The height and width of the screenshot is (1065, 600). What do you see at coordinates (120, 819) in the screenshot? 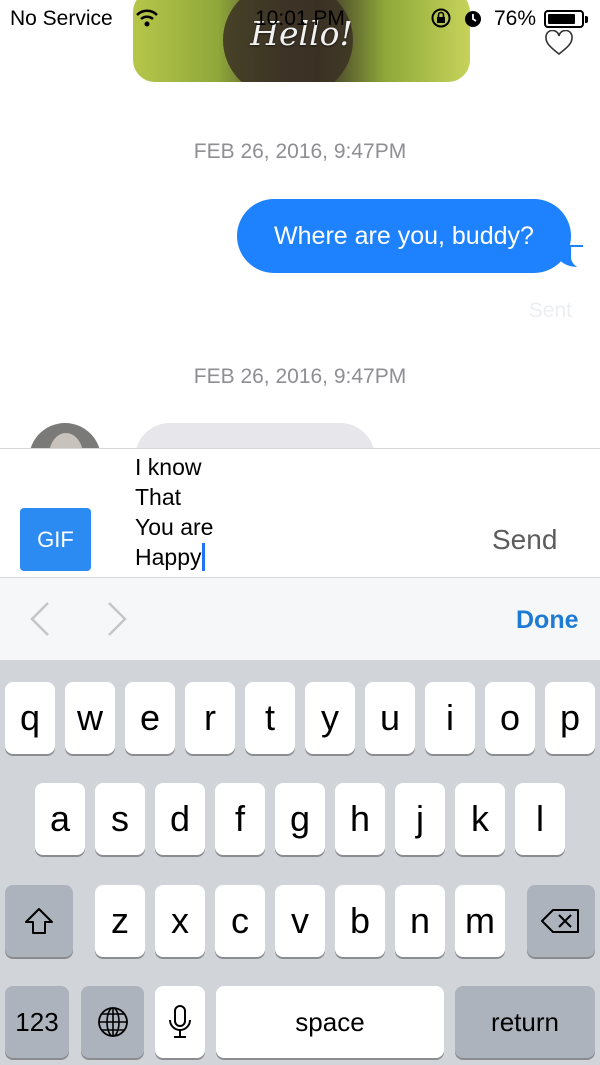
I see `key-s: s` at bounding box center [120, 819].